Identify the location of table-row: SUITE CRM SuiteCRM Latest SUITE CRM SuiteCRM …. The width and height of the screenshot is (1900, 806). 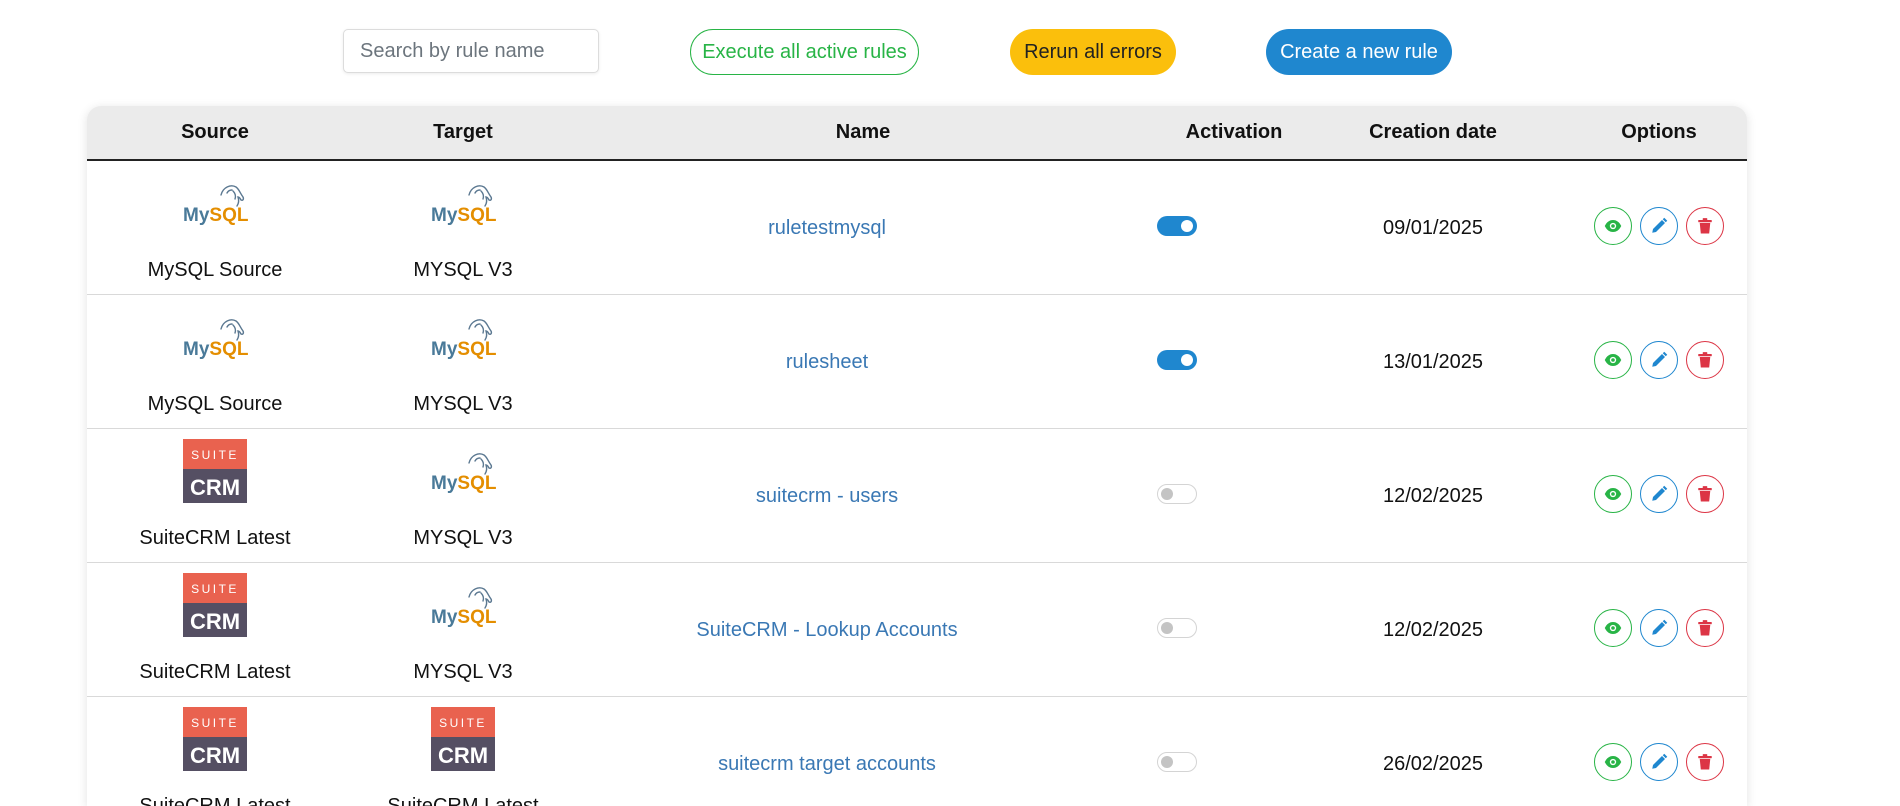
(917, 751).